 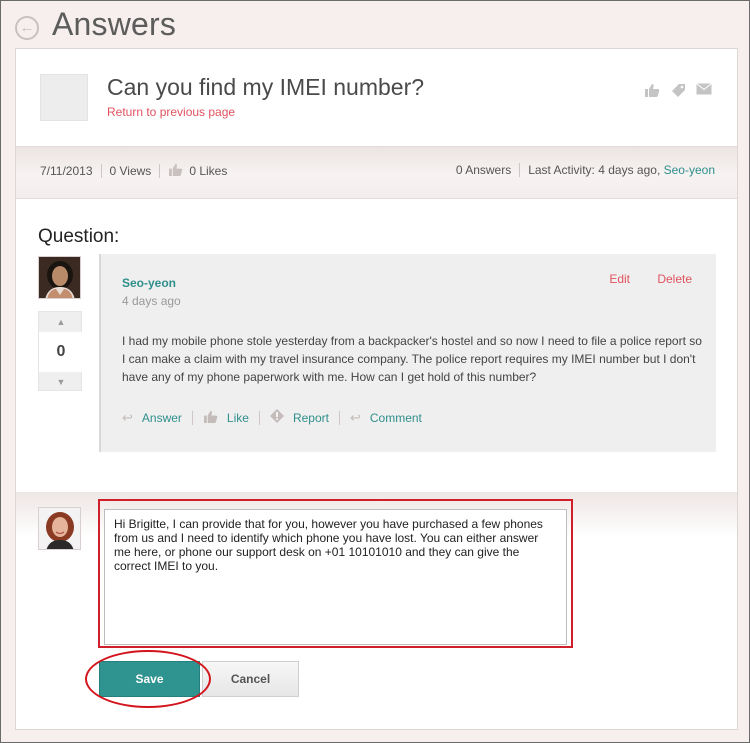 I want to click on cancel-button: Cancel, so click(x=250, y=679).